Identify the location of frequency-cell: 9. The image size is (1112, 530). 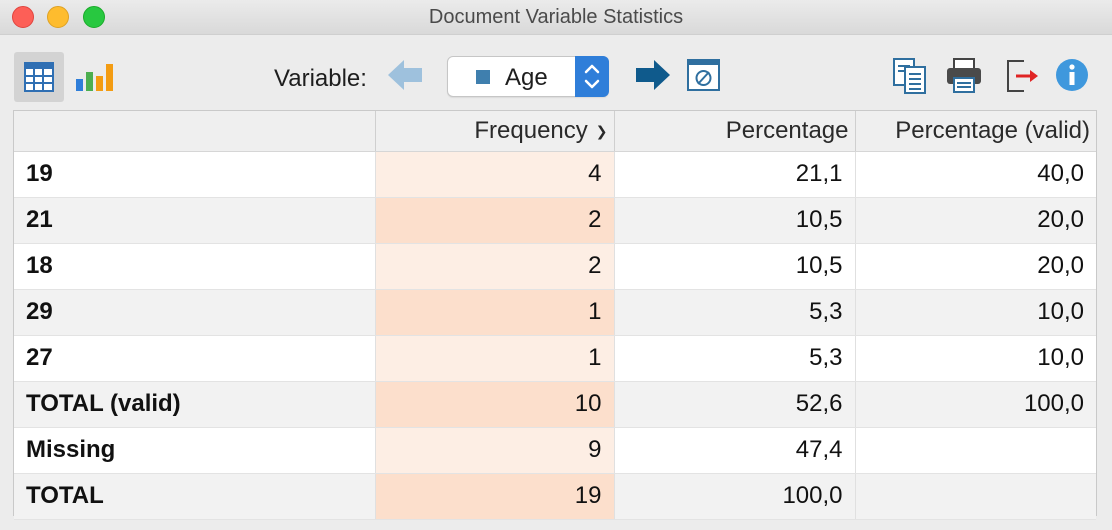
(495, 450).